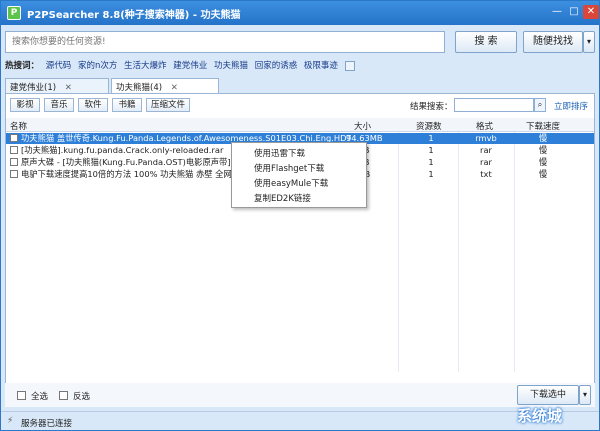 The image size is (600, 431). What do you see at coordinates (431, 107) in the screenshot?
I see `result-filter-label: 结果搜索：` at bounding box center [431, 107].